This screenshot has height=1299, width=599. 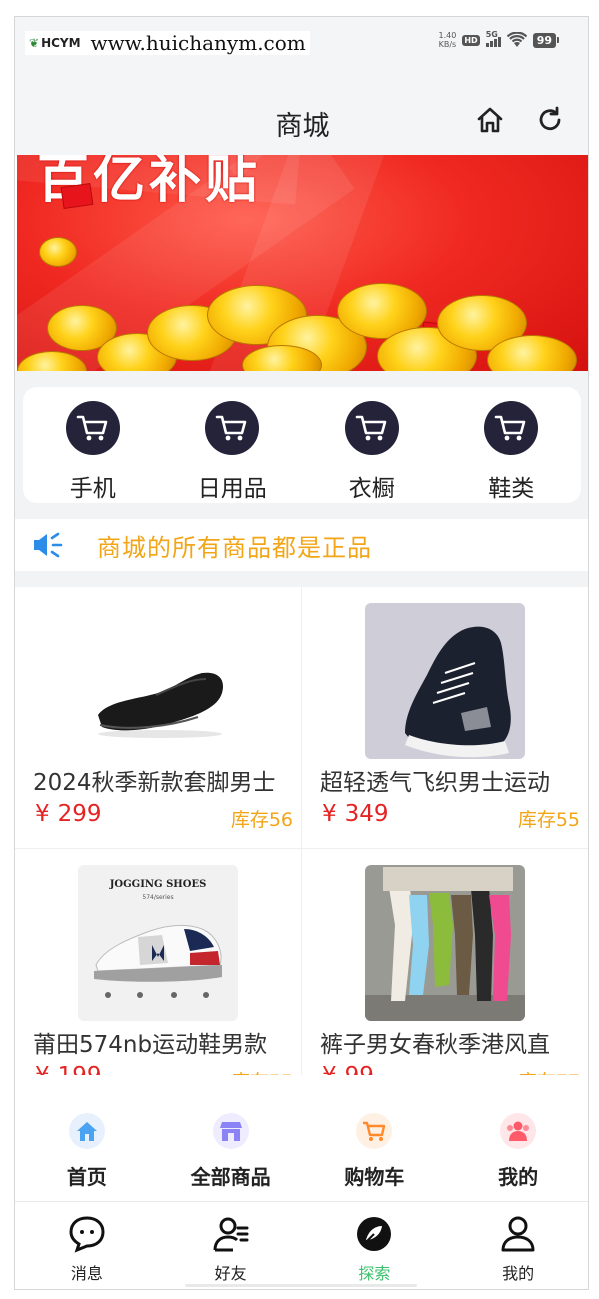 I want to click on product-card: 裤子男女春秋季港风直 ¥99 库存77, so click(x=445, y=962).